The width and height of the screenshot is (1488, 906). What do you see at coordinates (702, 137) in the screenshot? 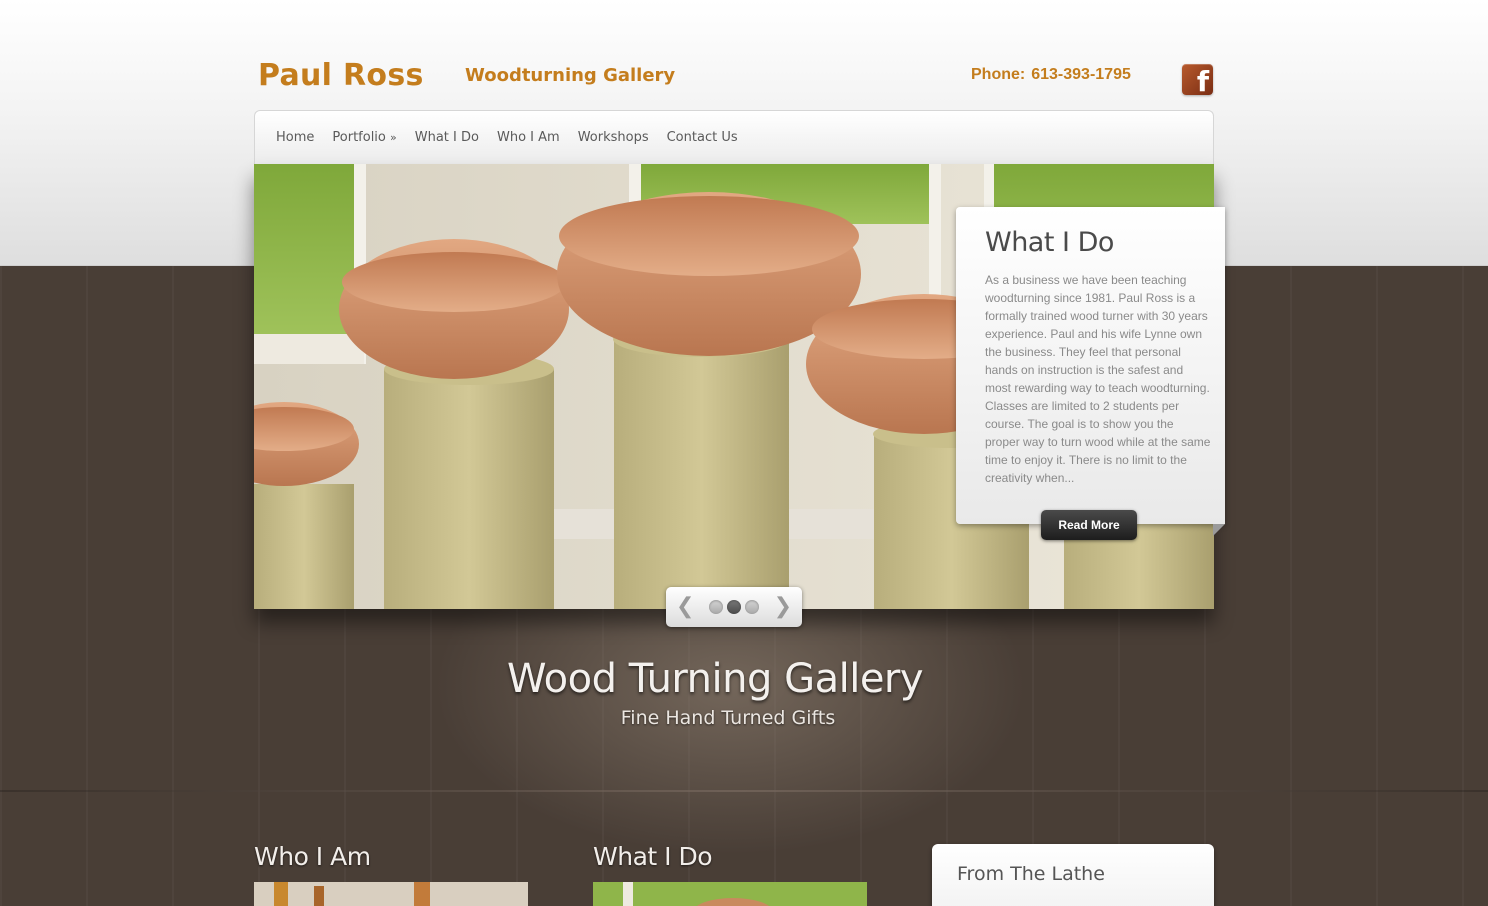
I see `nav-contact-us: Contact Us` at bounding box center [702, 137].